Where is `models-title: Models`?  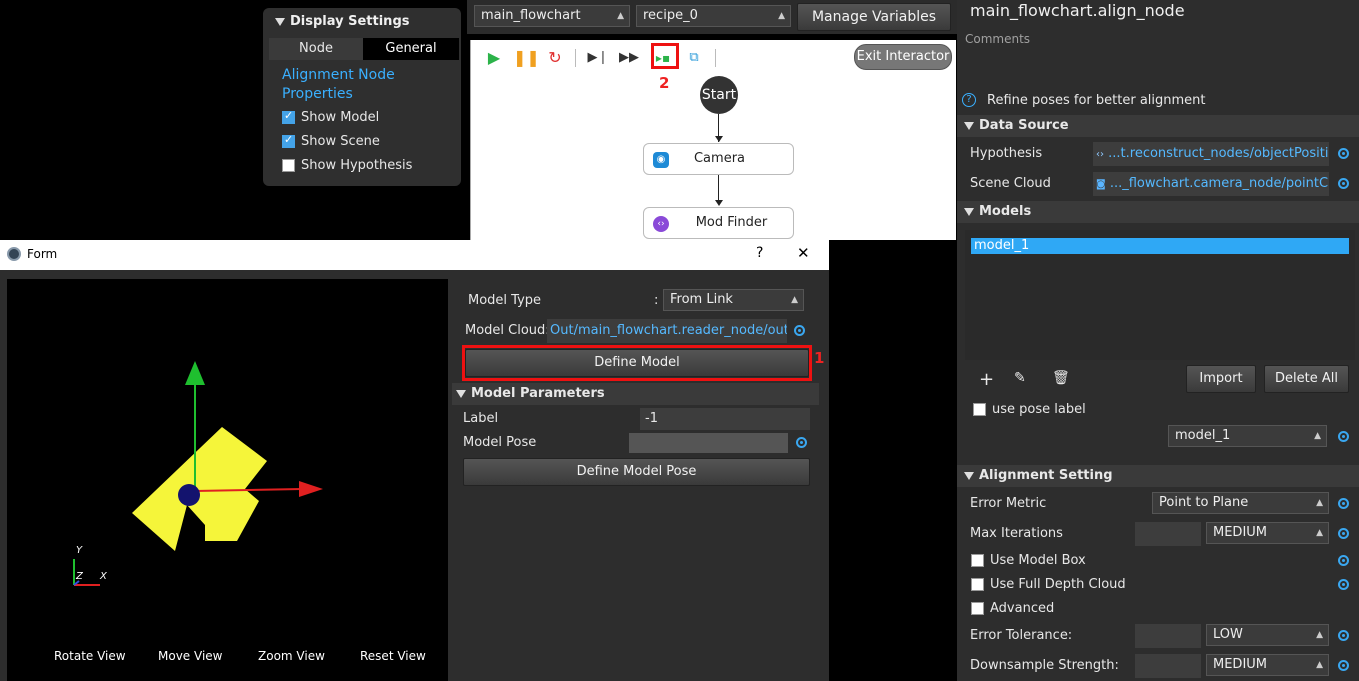
models-title: Models is located at coordinates (1005, 211).